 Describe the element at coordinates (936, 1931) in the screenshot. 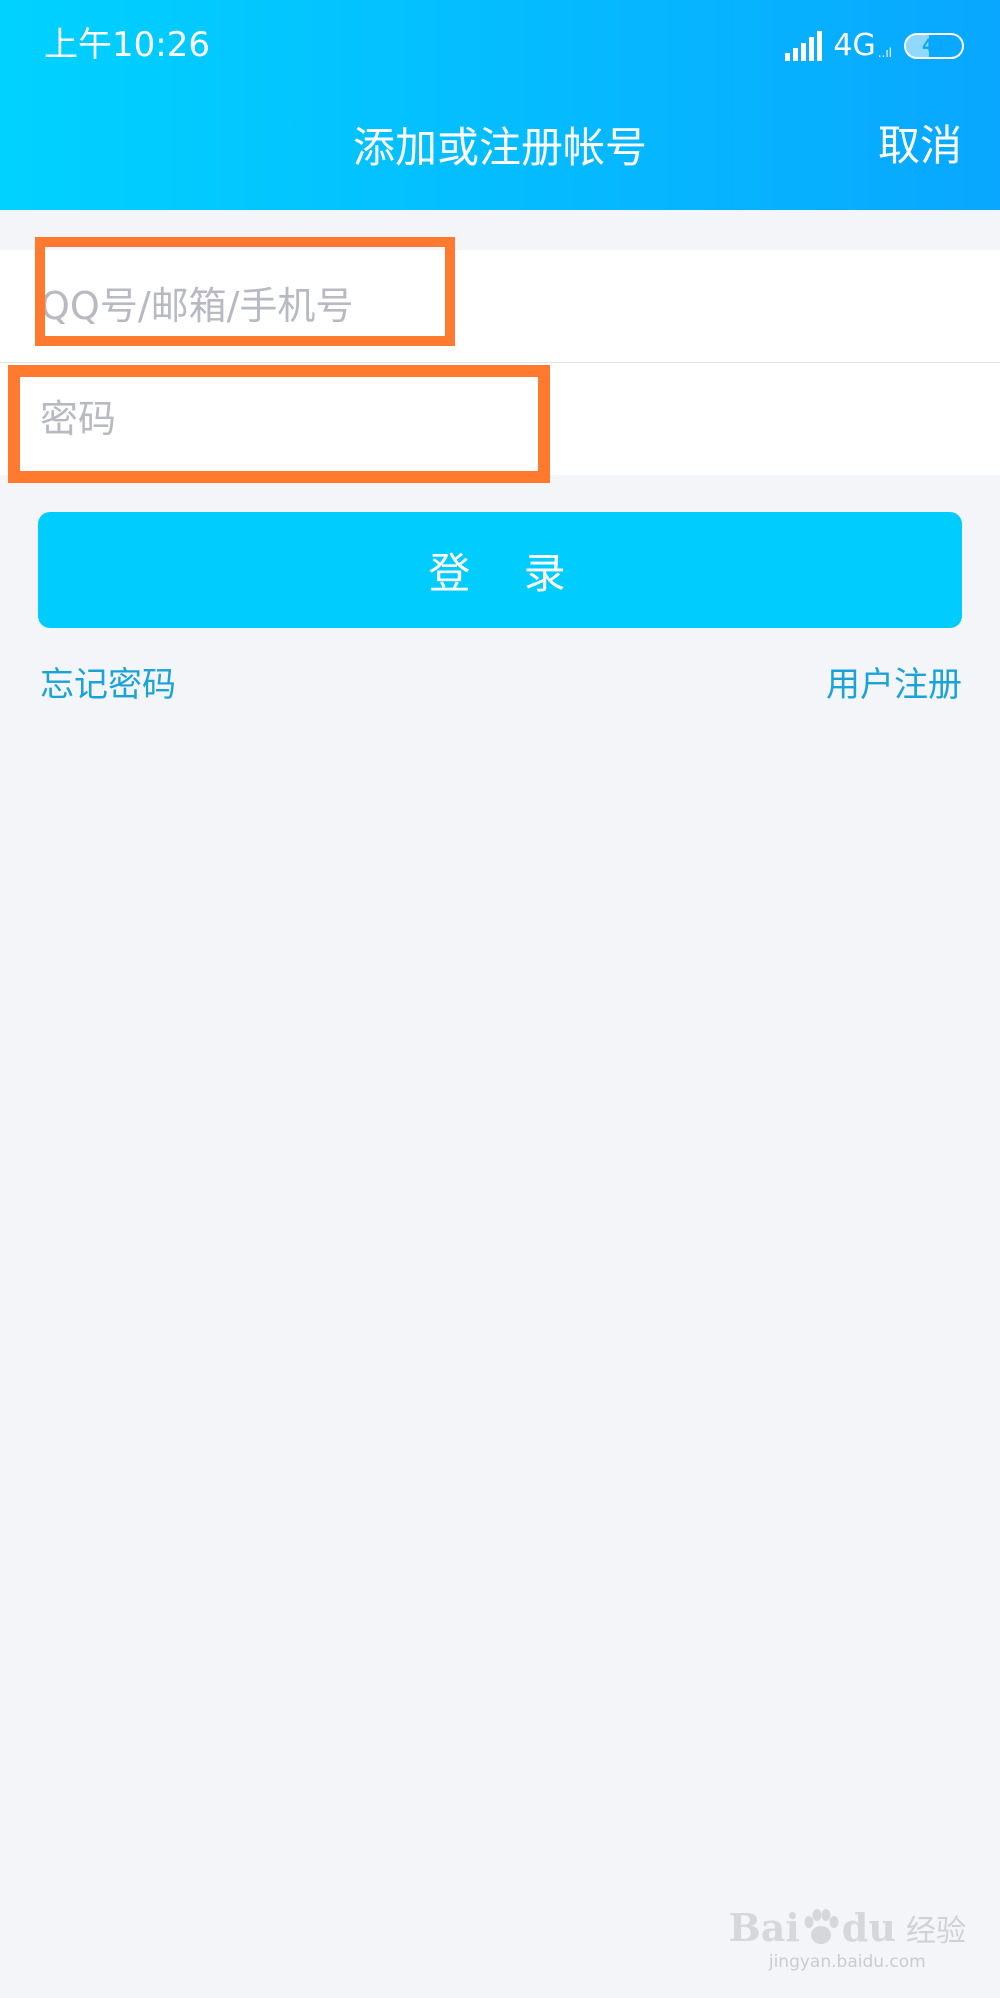

I see `watermark-brand-cn: 经验` at that location.